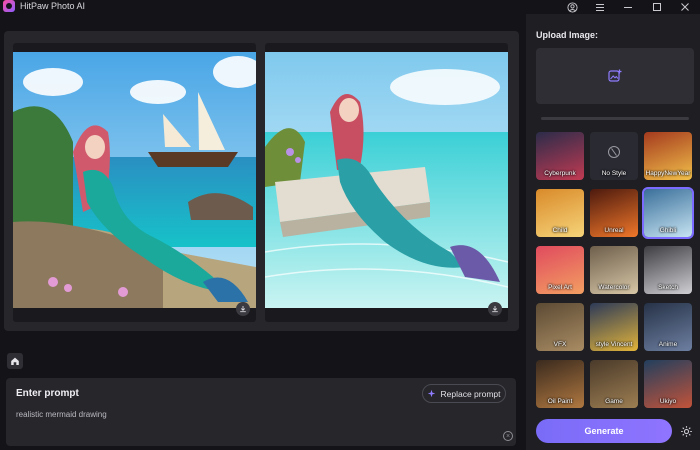 The height and width of the screenshot is (450, 700). What do you see at coordinates (614, 384) in the screenshot?
I see `style-tile-game: Game` at bounding box center [614, 384].